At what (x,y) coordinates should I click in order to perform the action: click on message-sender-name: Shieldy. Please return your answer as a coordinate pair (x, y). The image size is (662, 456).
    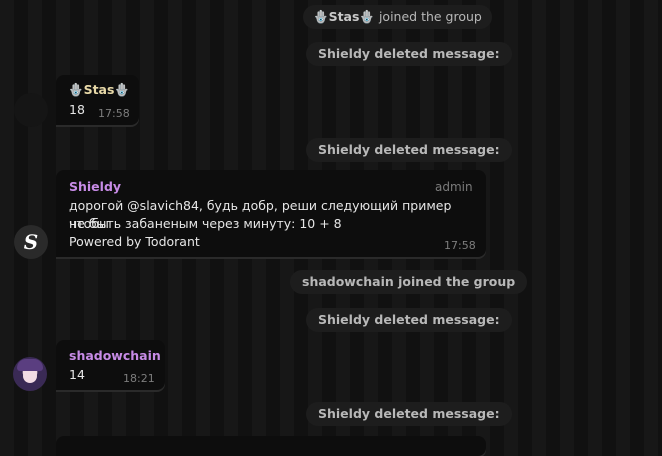
    Looking at the image, I should click on (95, 186).